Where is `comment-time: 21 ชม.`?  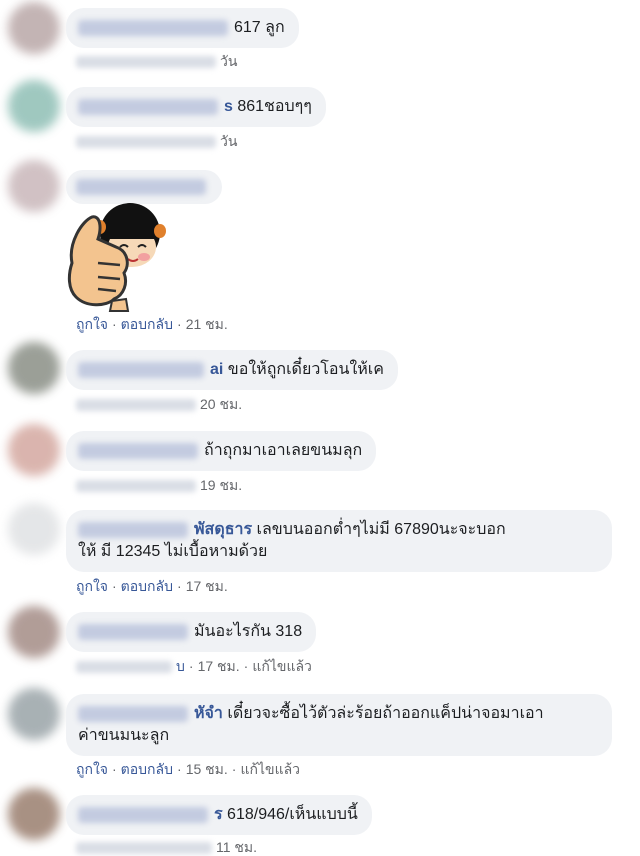
comment-time: 21 ชม. is located at coordinates (207, 324).